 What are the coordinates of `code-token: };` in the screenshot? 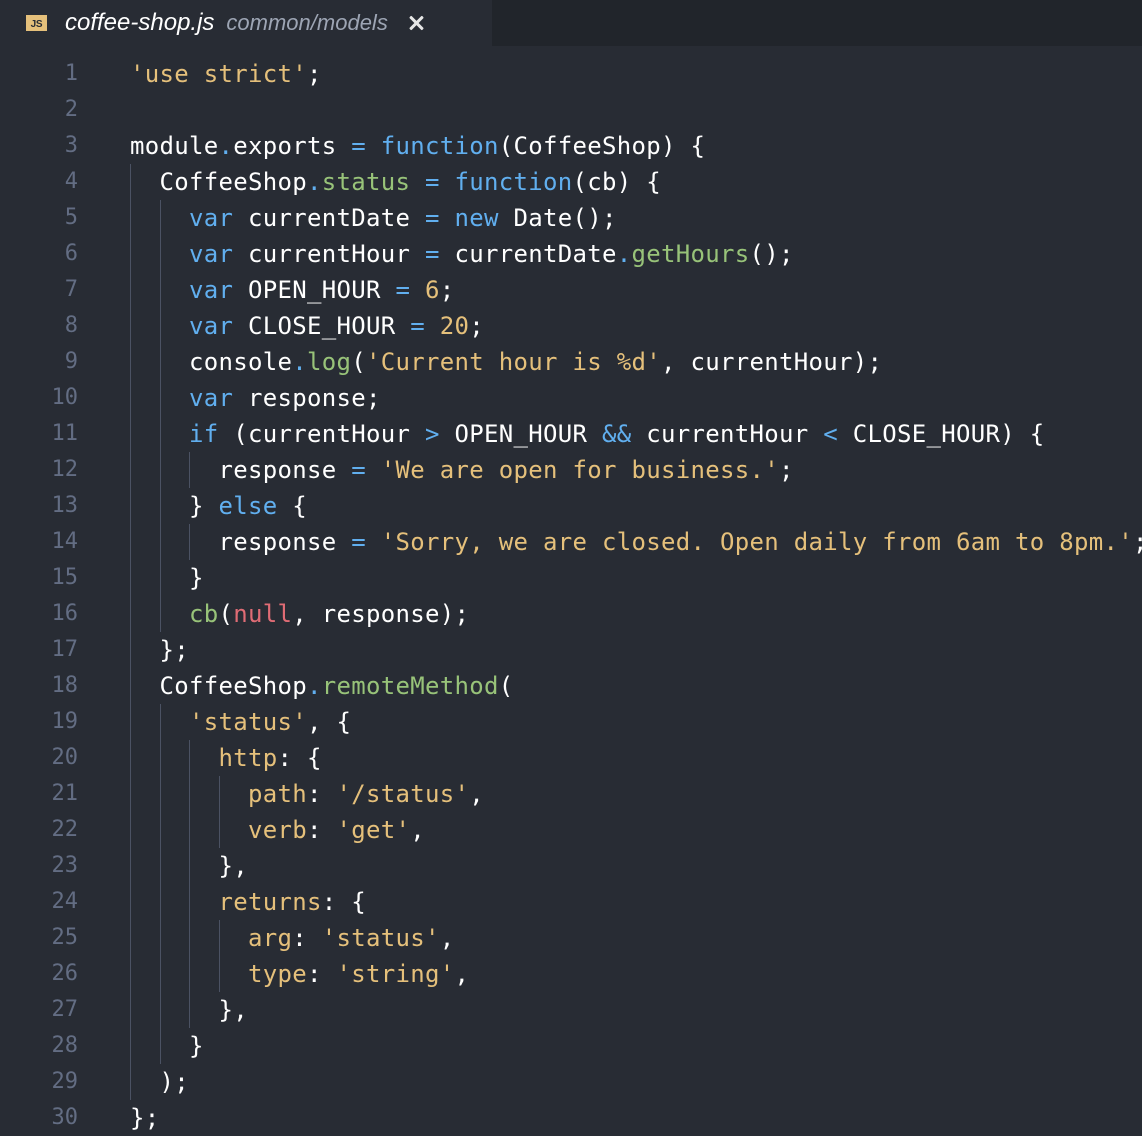 It's located at (145, 1118).